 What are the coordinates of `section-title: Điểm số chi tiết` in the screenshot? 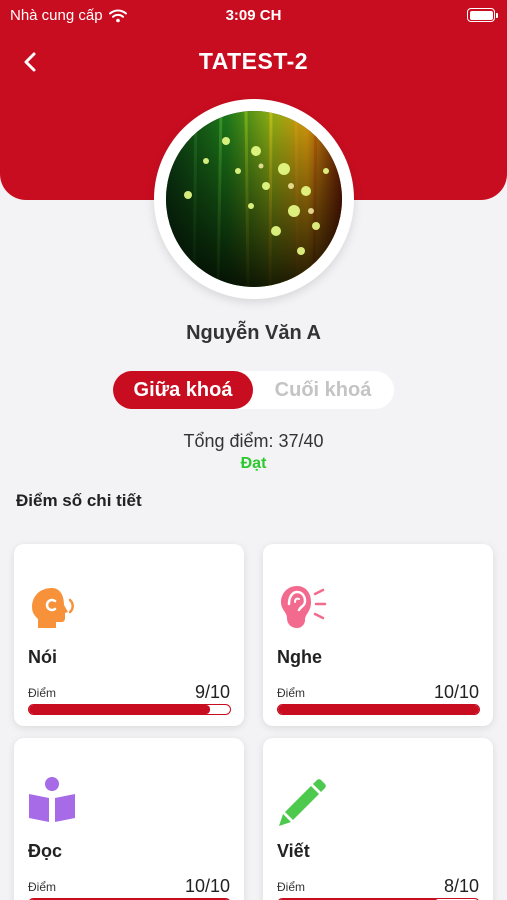 It's located at (79, 500).